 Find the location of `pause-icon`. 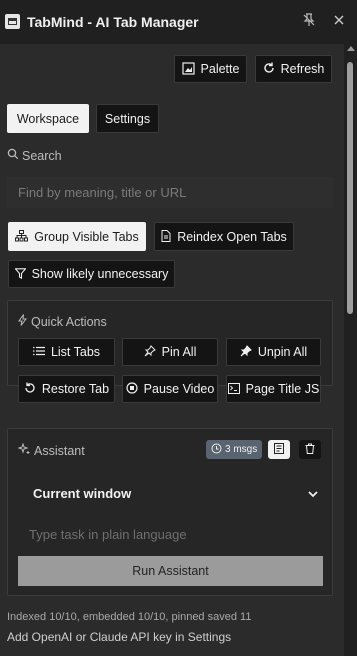

pause-icon is located at coordinates (132, 389).